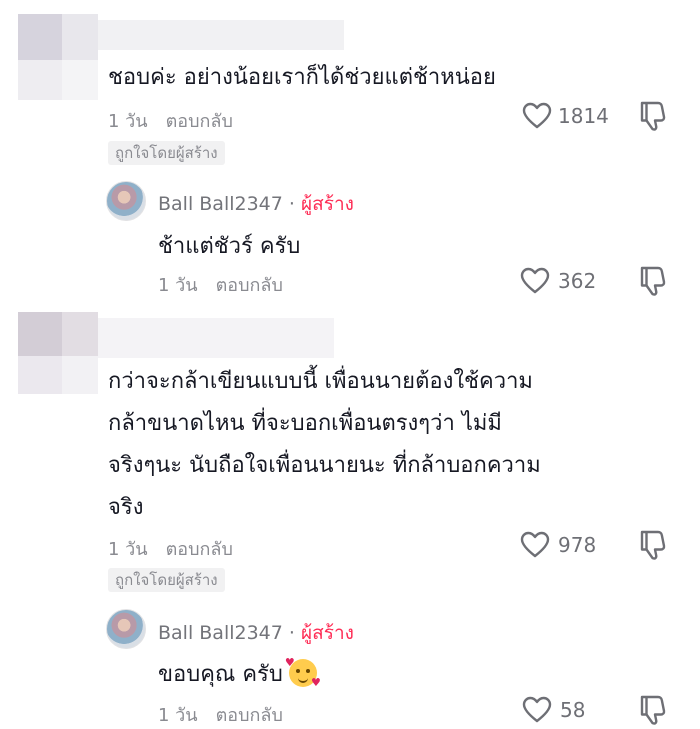 Image resolution: width=700 pixels, height=729 pixels. I want to click on reply-text-content: ขอบคุณ ครับ, so click(220, 674).